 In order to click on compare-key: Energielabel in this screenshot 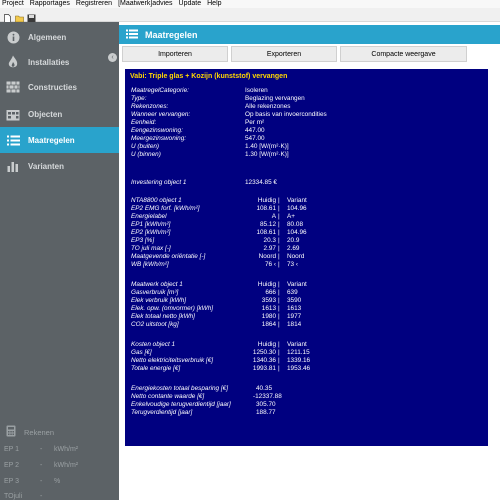, I will do `click(149, 216)`.